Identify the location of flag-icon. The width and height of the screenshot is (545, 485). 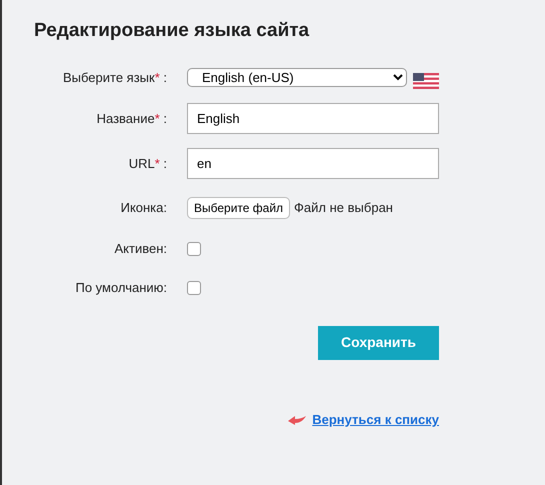
(426, 80).